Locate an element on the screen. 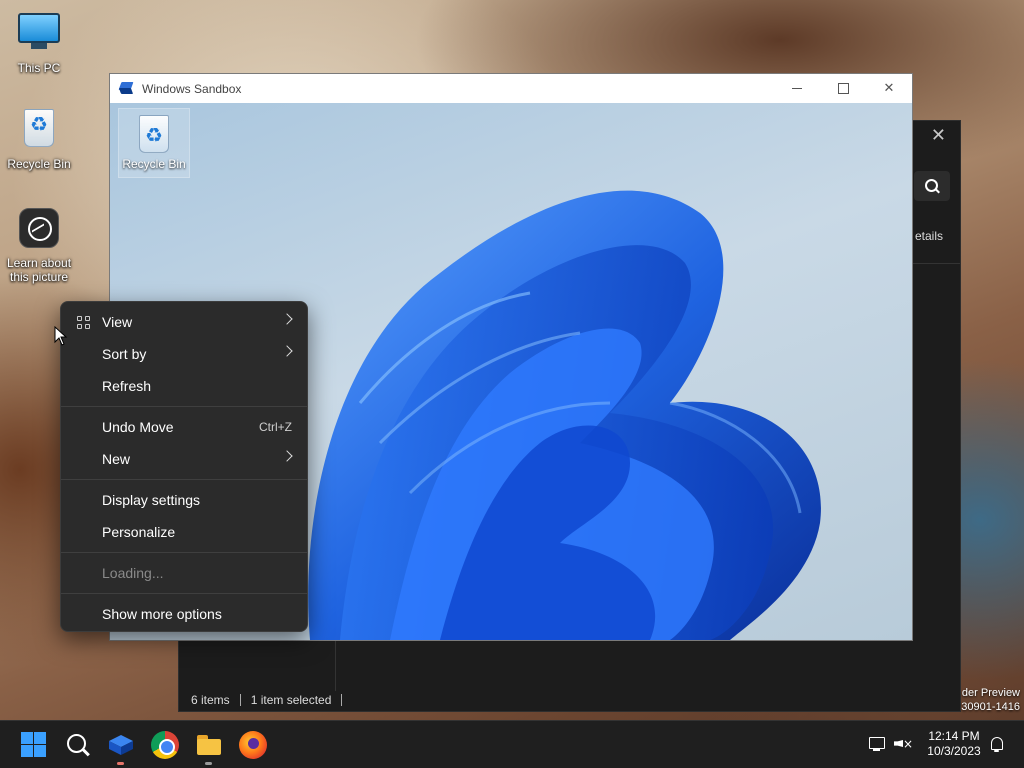 The height and width of the screenshot is (768, 1024). details-button: etails is located at coordinates (929, 236).